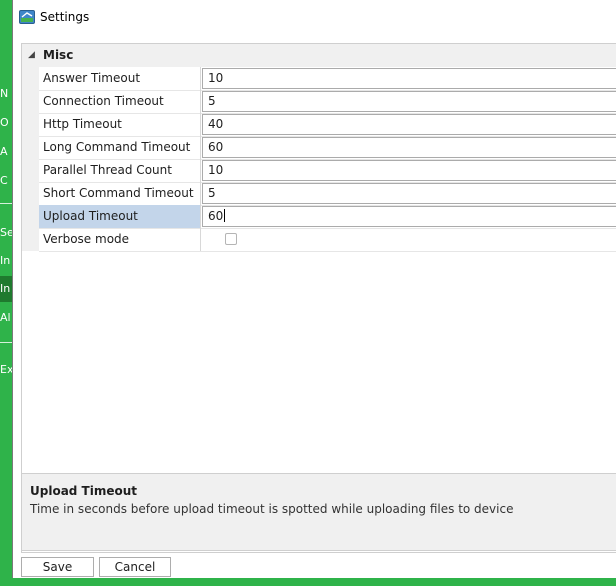  Describe the element at coordinates (30, 159) in the screenshot. I see `grid-gutter` at that location.